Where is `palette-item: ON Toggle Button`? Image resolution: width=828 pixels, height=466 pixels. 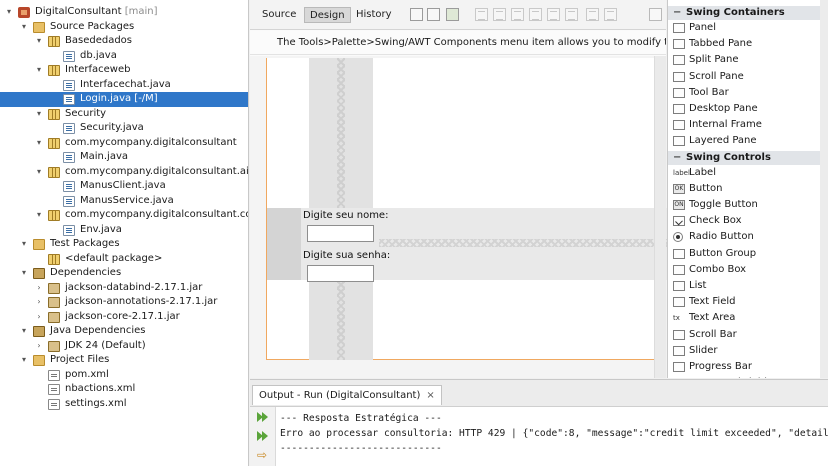
palette-item: ON Toggle Button is located at coordinates (748, 205).